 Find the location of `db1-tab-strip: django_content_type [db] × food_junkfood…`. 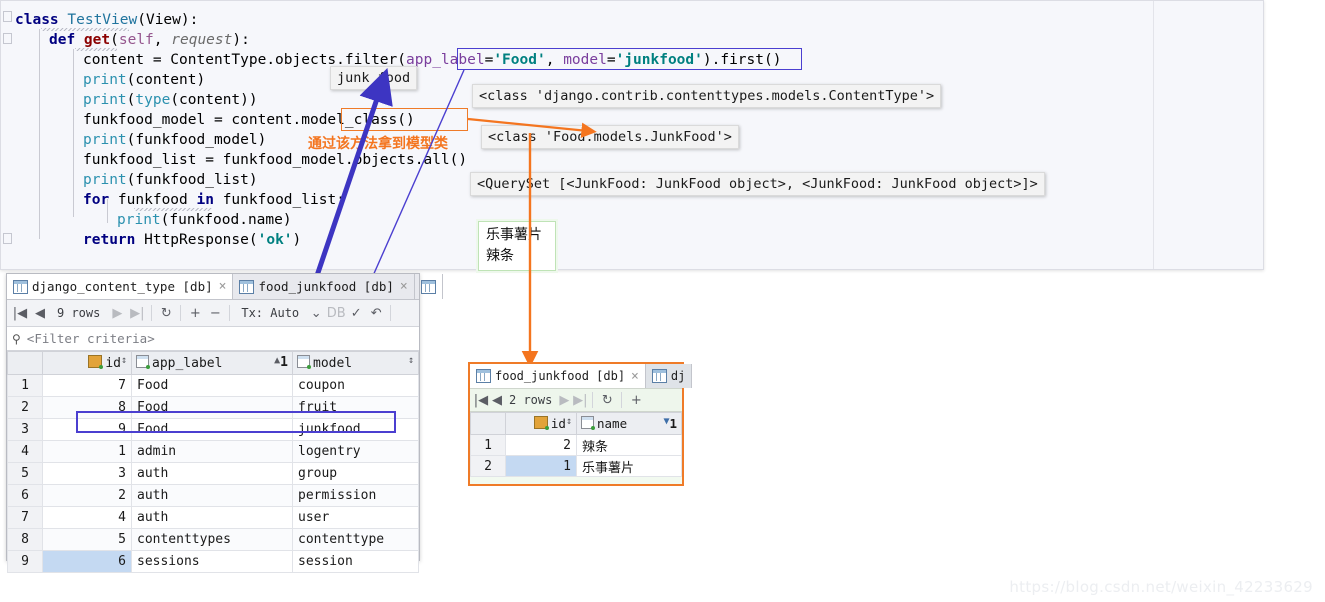

db1-tab-strip: django_content_type [db] × food_junkfood… is located at coordinates (225, 287).